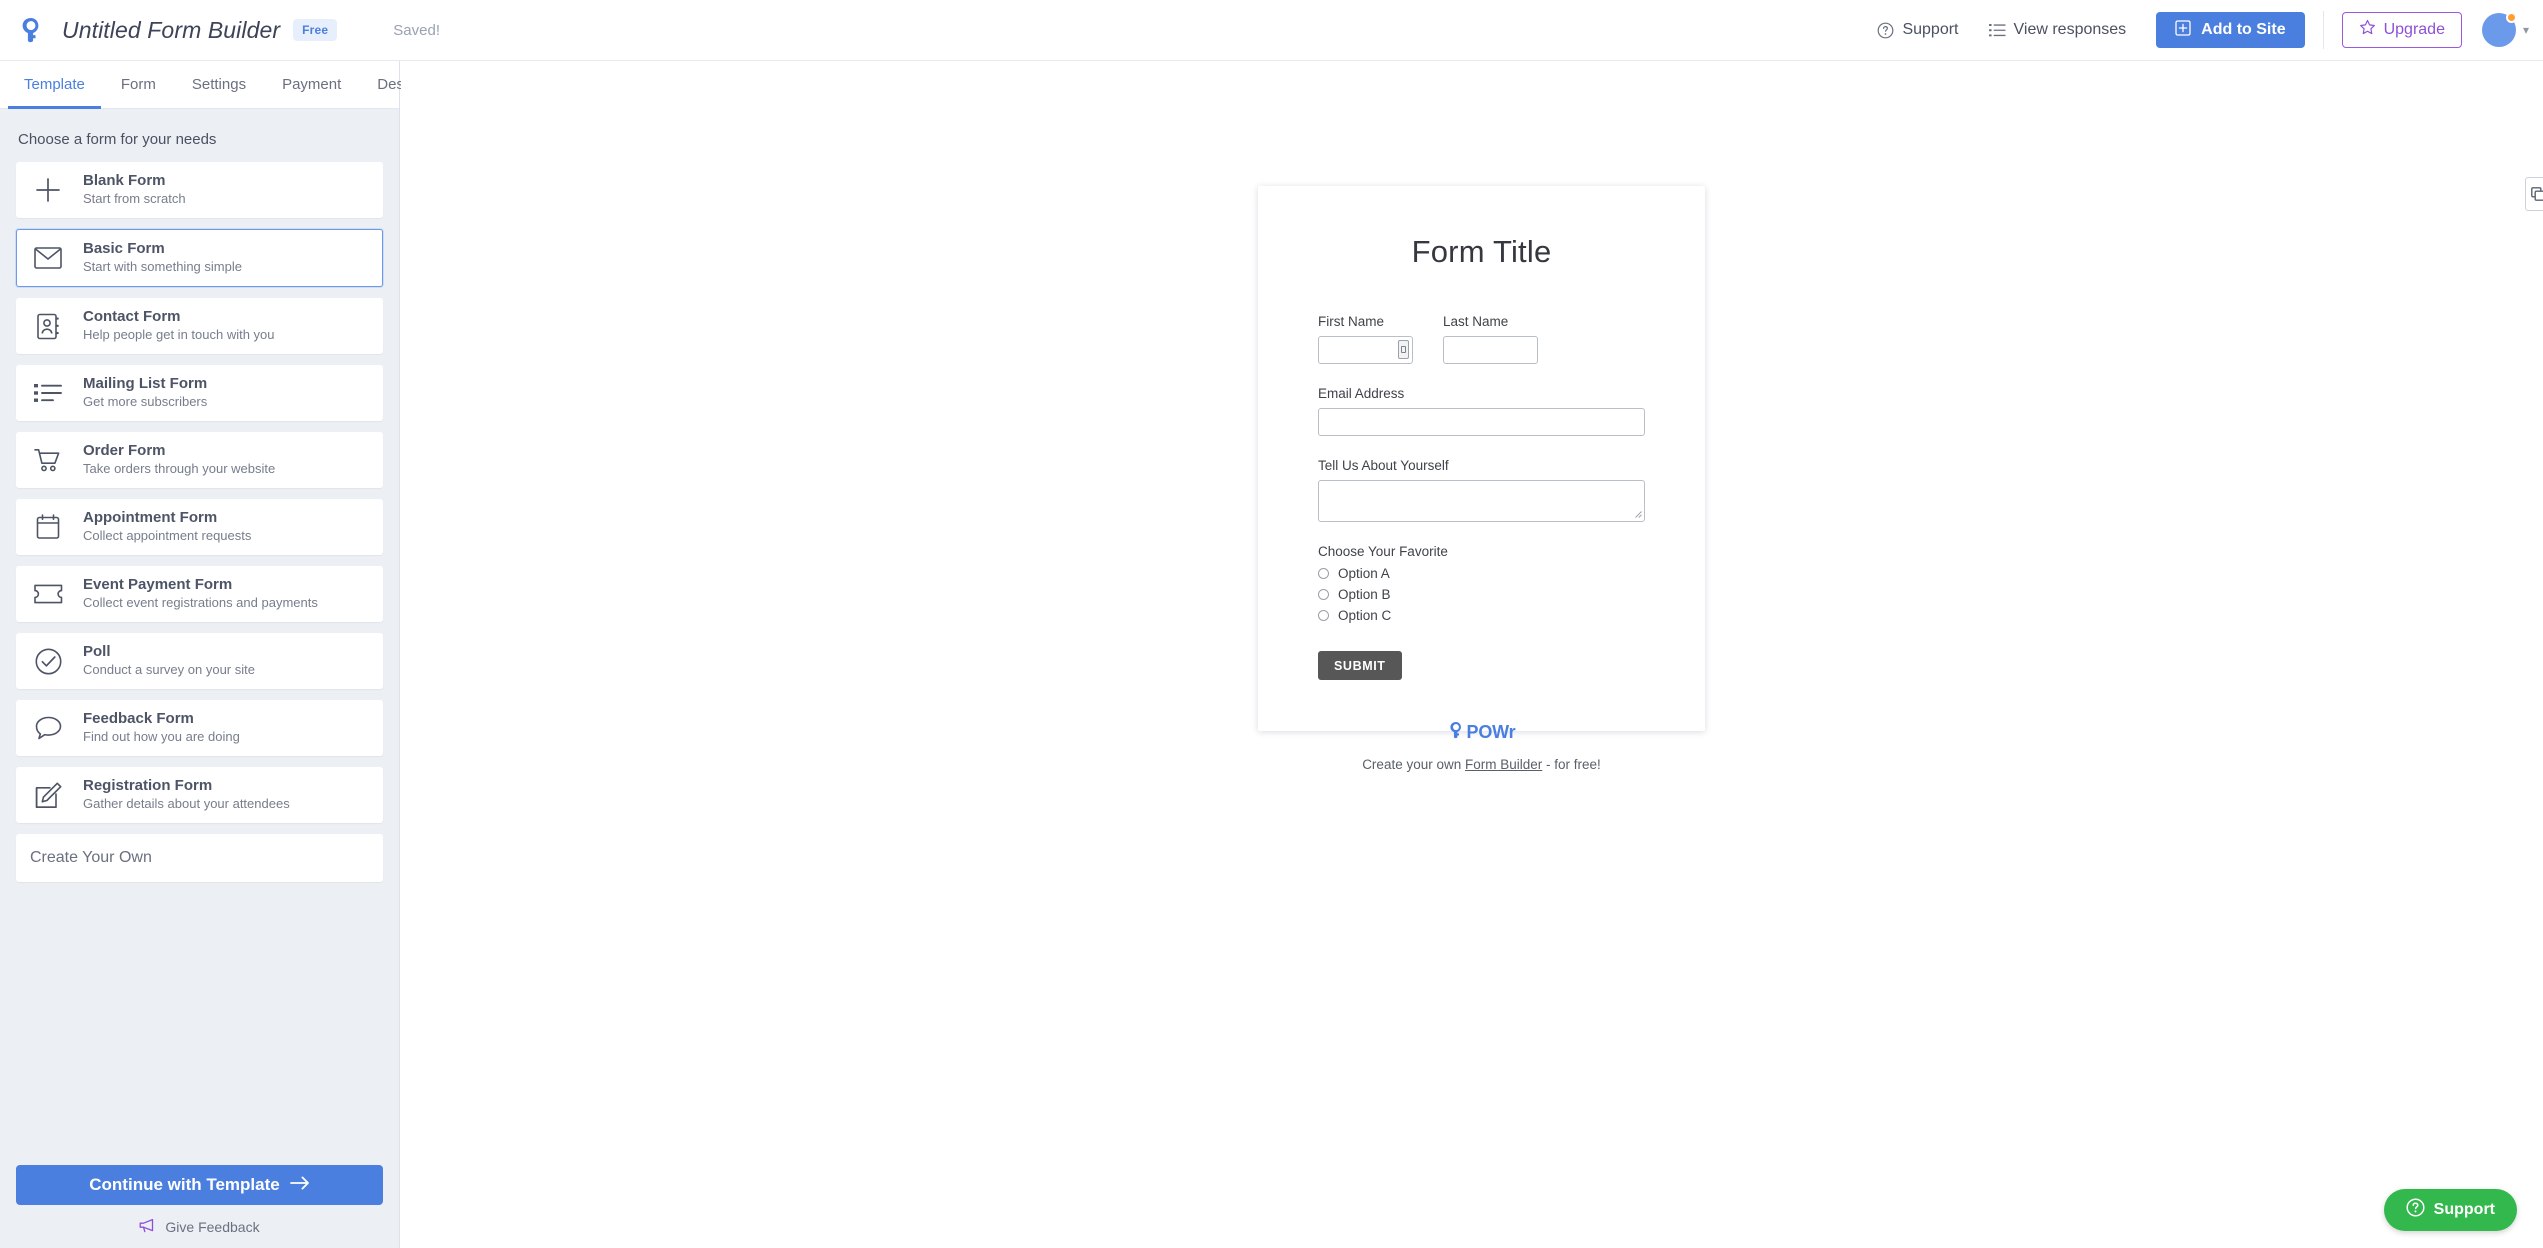 Image resolution: width=2543 pixels, height=1248 pixels. I want to click on megaphone-icon, so click(147, 1227).